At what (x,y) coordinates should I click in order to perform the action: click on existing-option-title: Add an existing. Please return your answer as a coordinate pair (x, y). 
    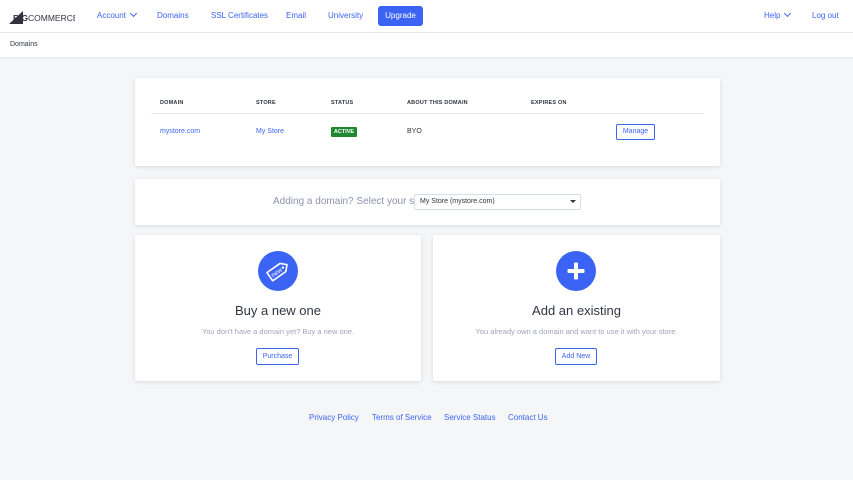
    Looking at the image, I should click on (576, 310).